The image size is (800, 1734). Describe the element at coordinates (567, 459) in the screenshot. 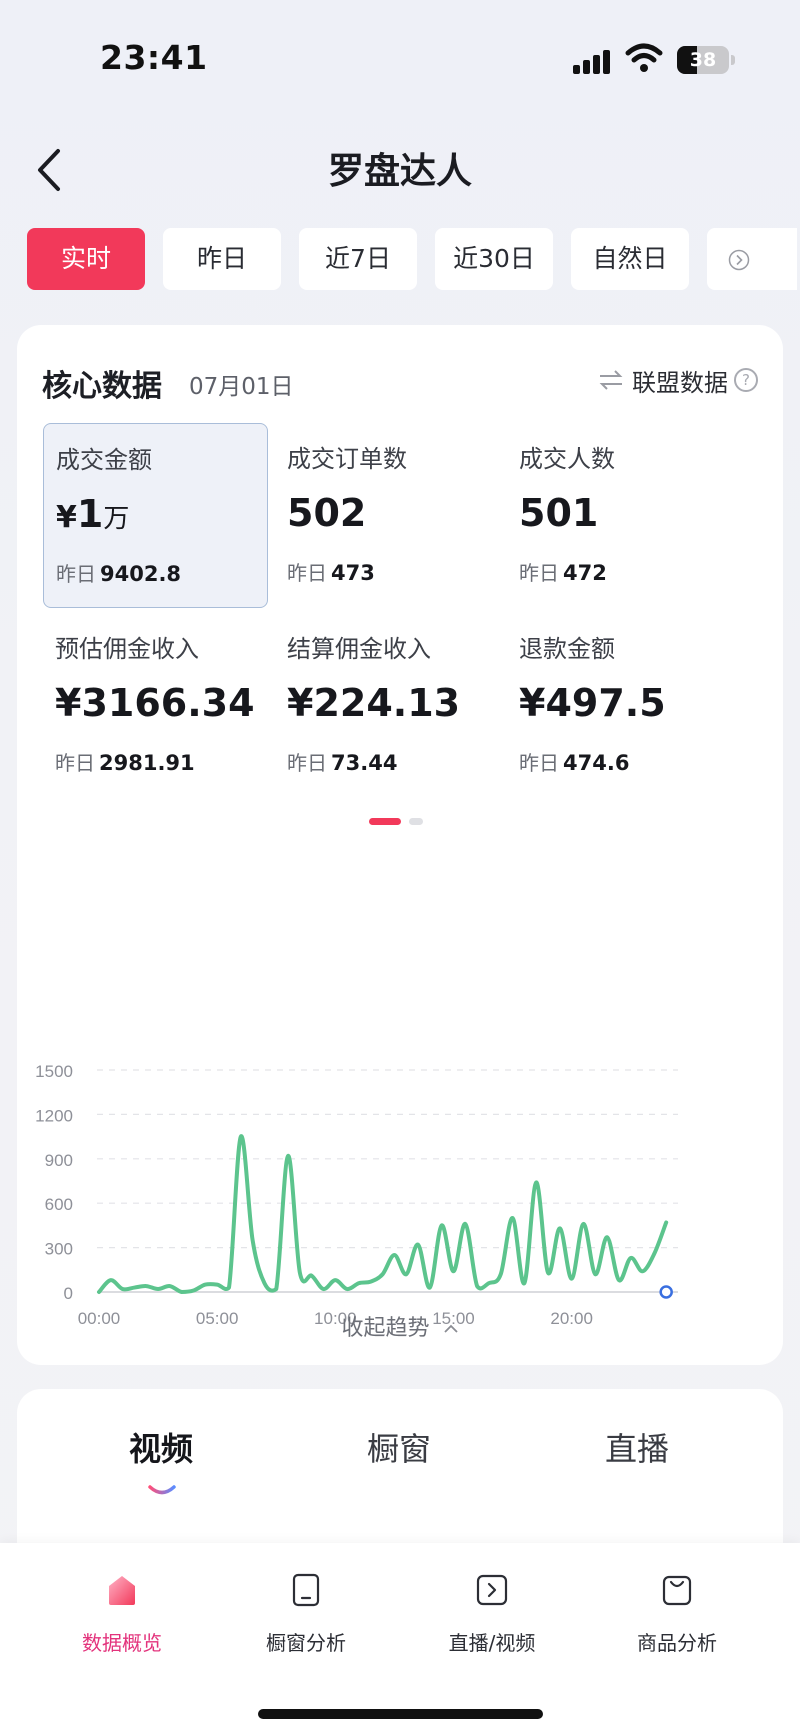

I see `metric-label: 成交人数` at that location.